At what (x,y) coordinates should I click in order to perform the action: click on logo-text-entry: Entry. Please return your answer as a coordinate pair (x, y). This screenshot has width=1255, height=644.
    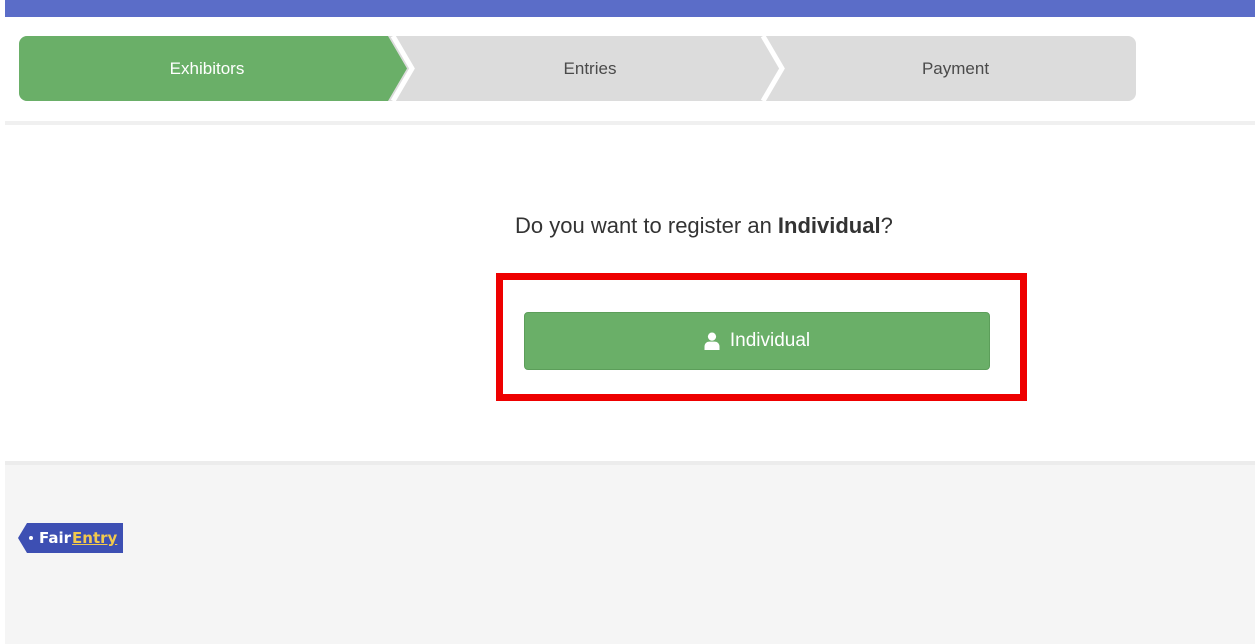
    Looking at the image, I should click on (95, 538).